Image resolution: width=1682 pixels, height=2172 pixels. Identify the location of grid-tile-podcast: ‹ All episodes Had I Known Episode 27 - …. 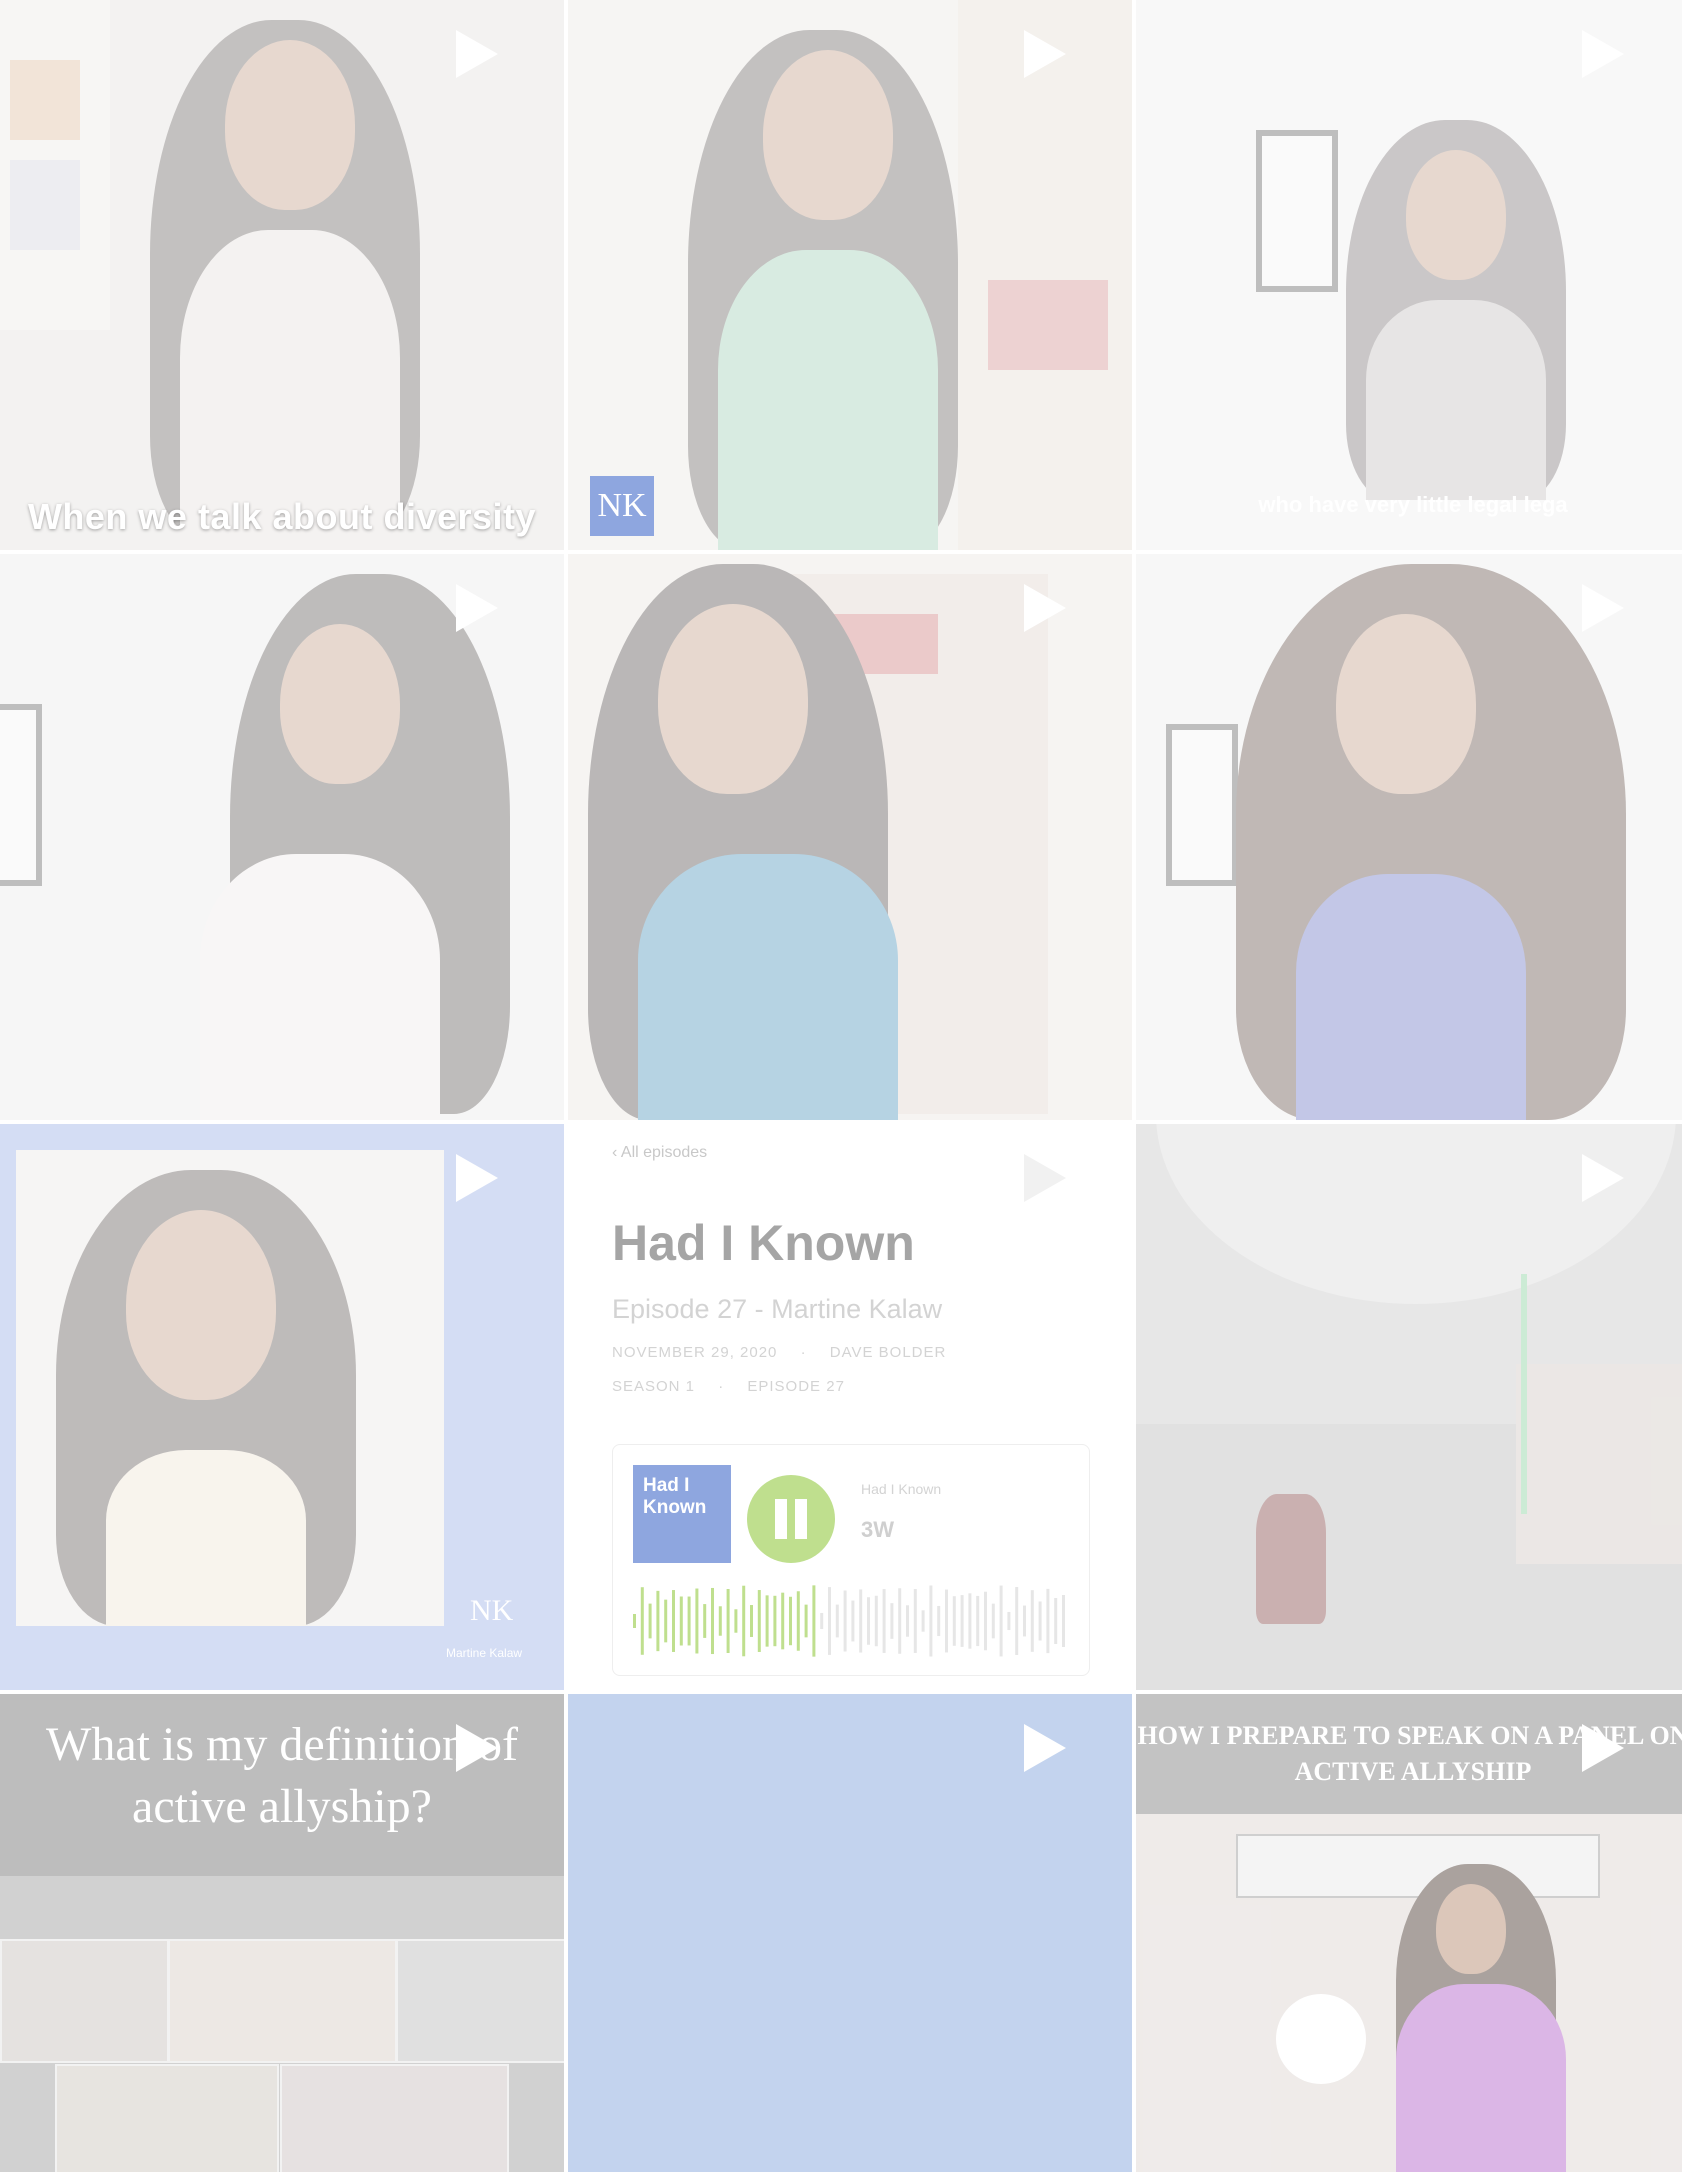
(850, 1407).